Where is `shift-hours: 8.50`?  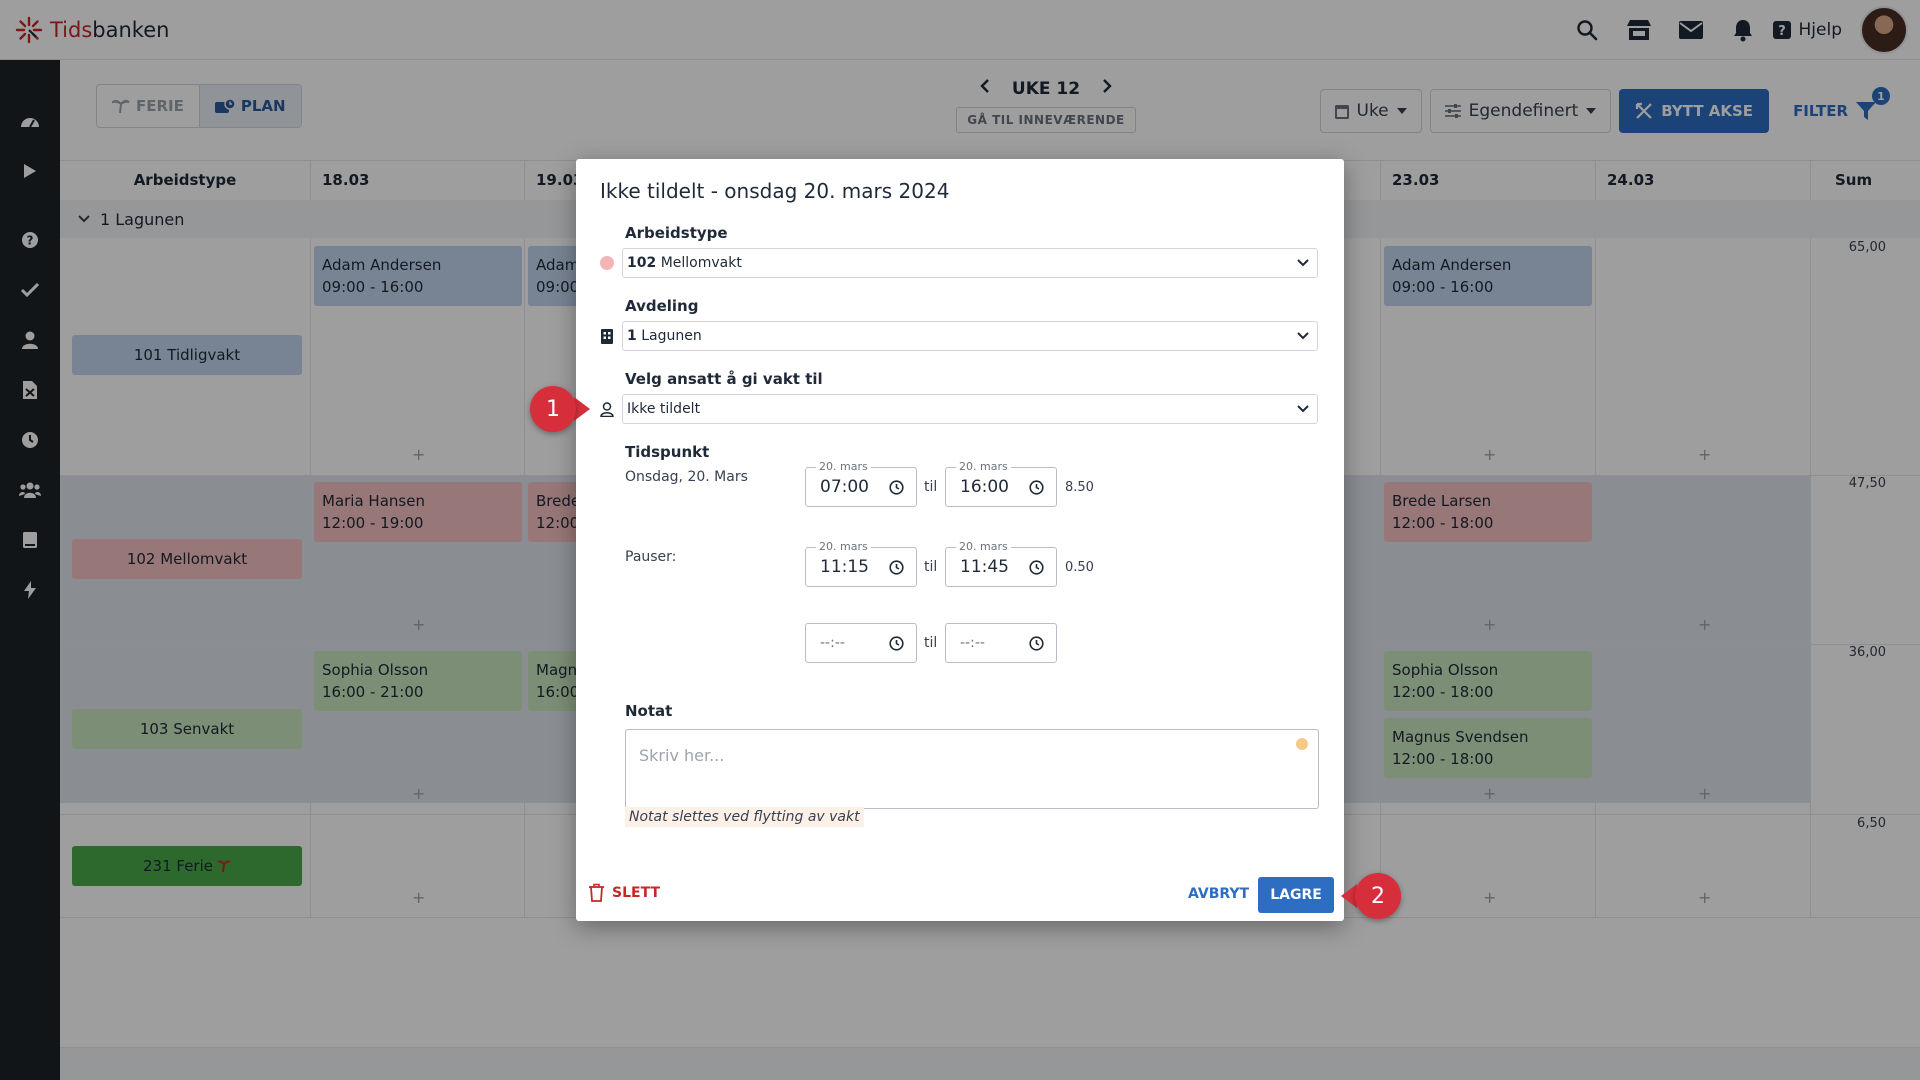 shift-hours: 8.50 is located at coordinates (1079, 487).